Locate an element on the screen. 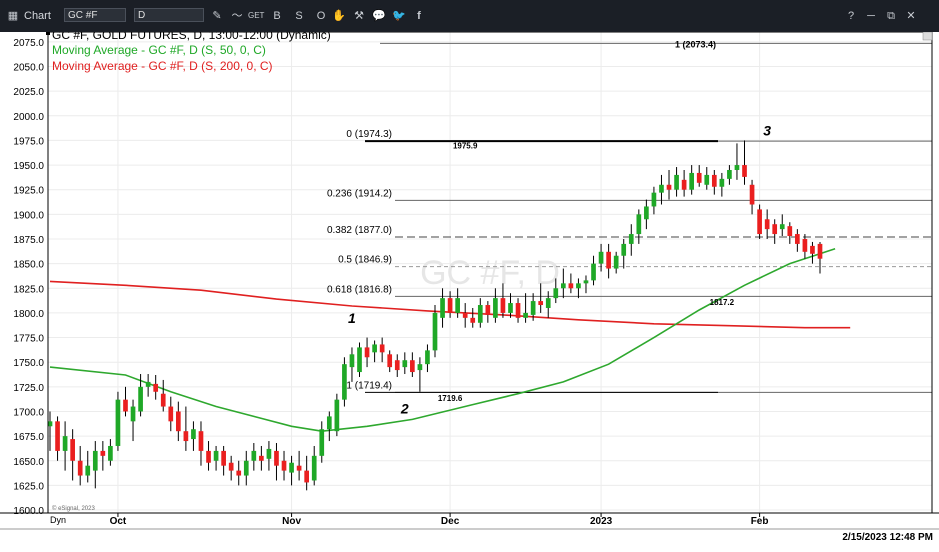 Image resolution: width=939 pixels, height=552 pixels. dyn-button: Dyn is located at coordinates (58, 520).